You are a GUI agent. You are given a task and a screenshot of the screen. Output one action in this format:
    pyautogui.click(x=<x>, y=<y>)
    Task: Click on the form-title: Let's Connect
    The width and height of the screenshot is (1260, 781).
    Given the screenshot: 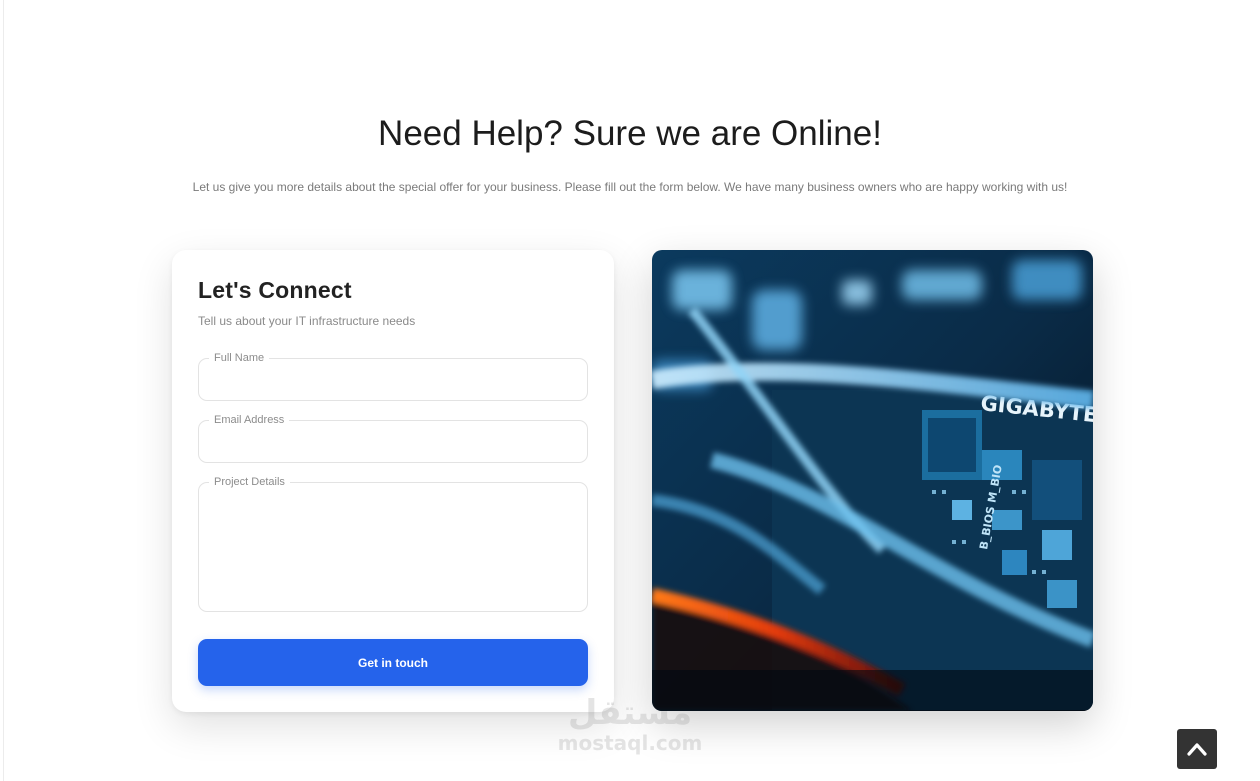 What is the action you would take?
    pyautogui.click(x=275, y=290)
    